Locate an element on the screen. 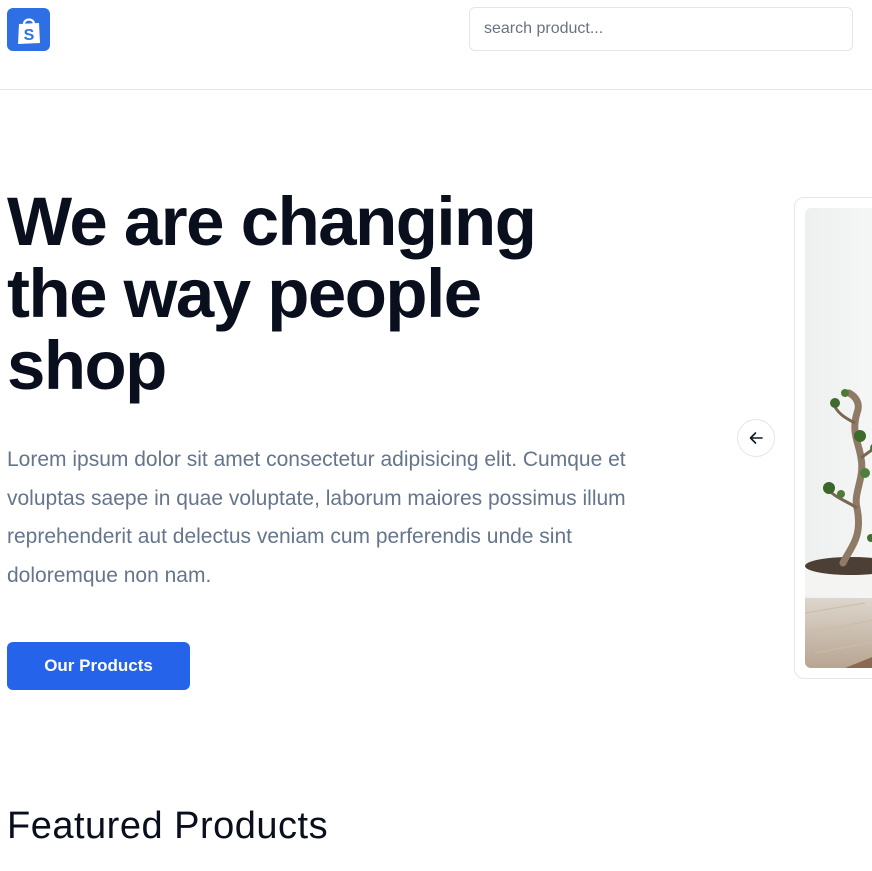 This screenshot has height=871, width=872. hero-title-line: the way people is located at coordinates (244, 293).